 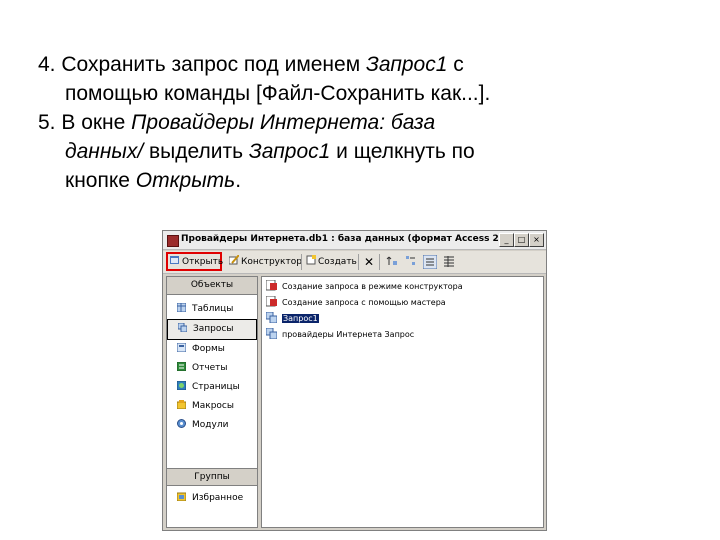 I want to click on details-icon, so click(x=449, y=261).